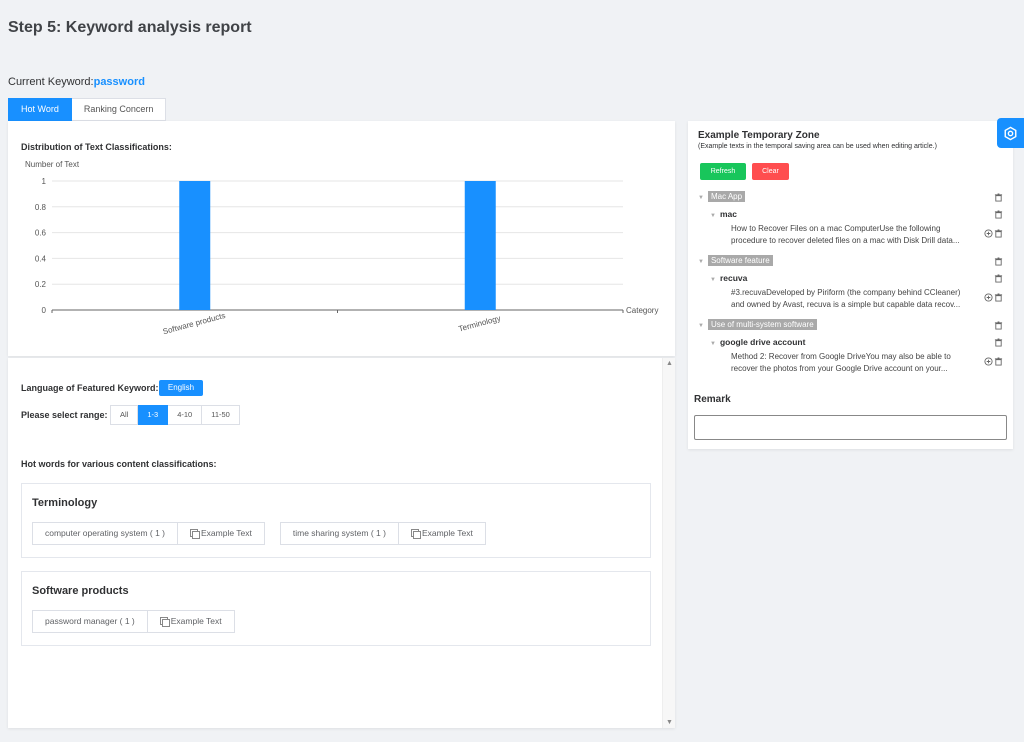  What do you see at coordinates (130, 27) in the screenshot?
I see `page-title: Step 5: Keyword analysis report` at bounding box center [130, 27].